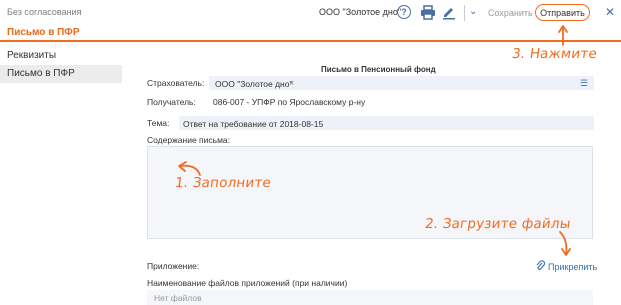  What do you see at coordinates (61, 74) in the screenshot?
I see `sidebar-item-letter: Письмо в ПФР` at bounding box center [61, 74].